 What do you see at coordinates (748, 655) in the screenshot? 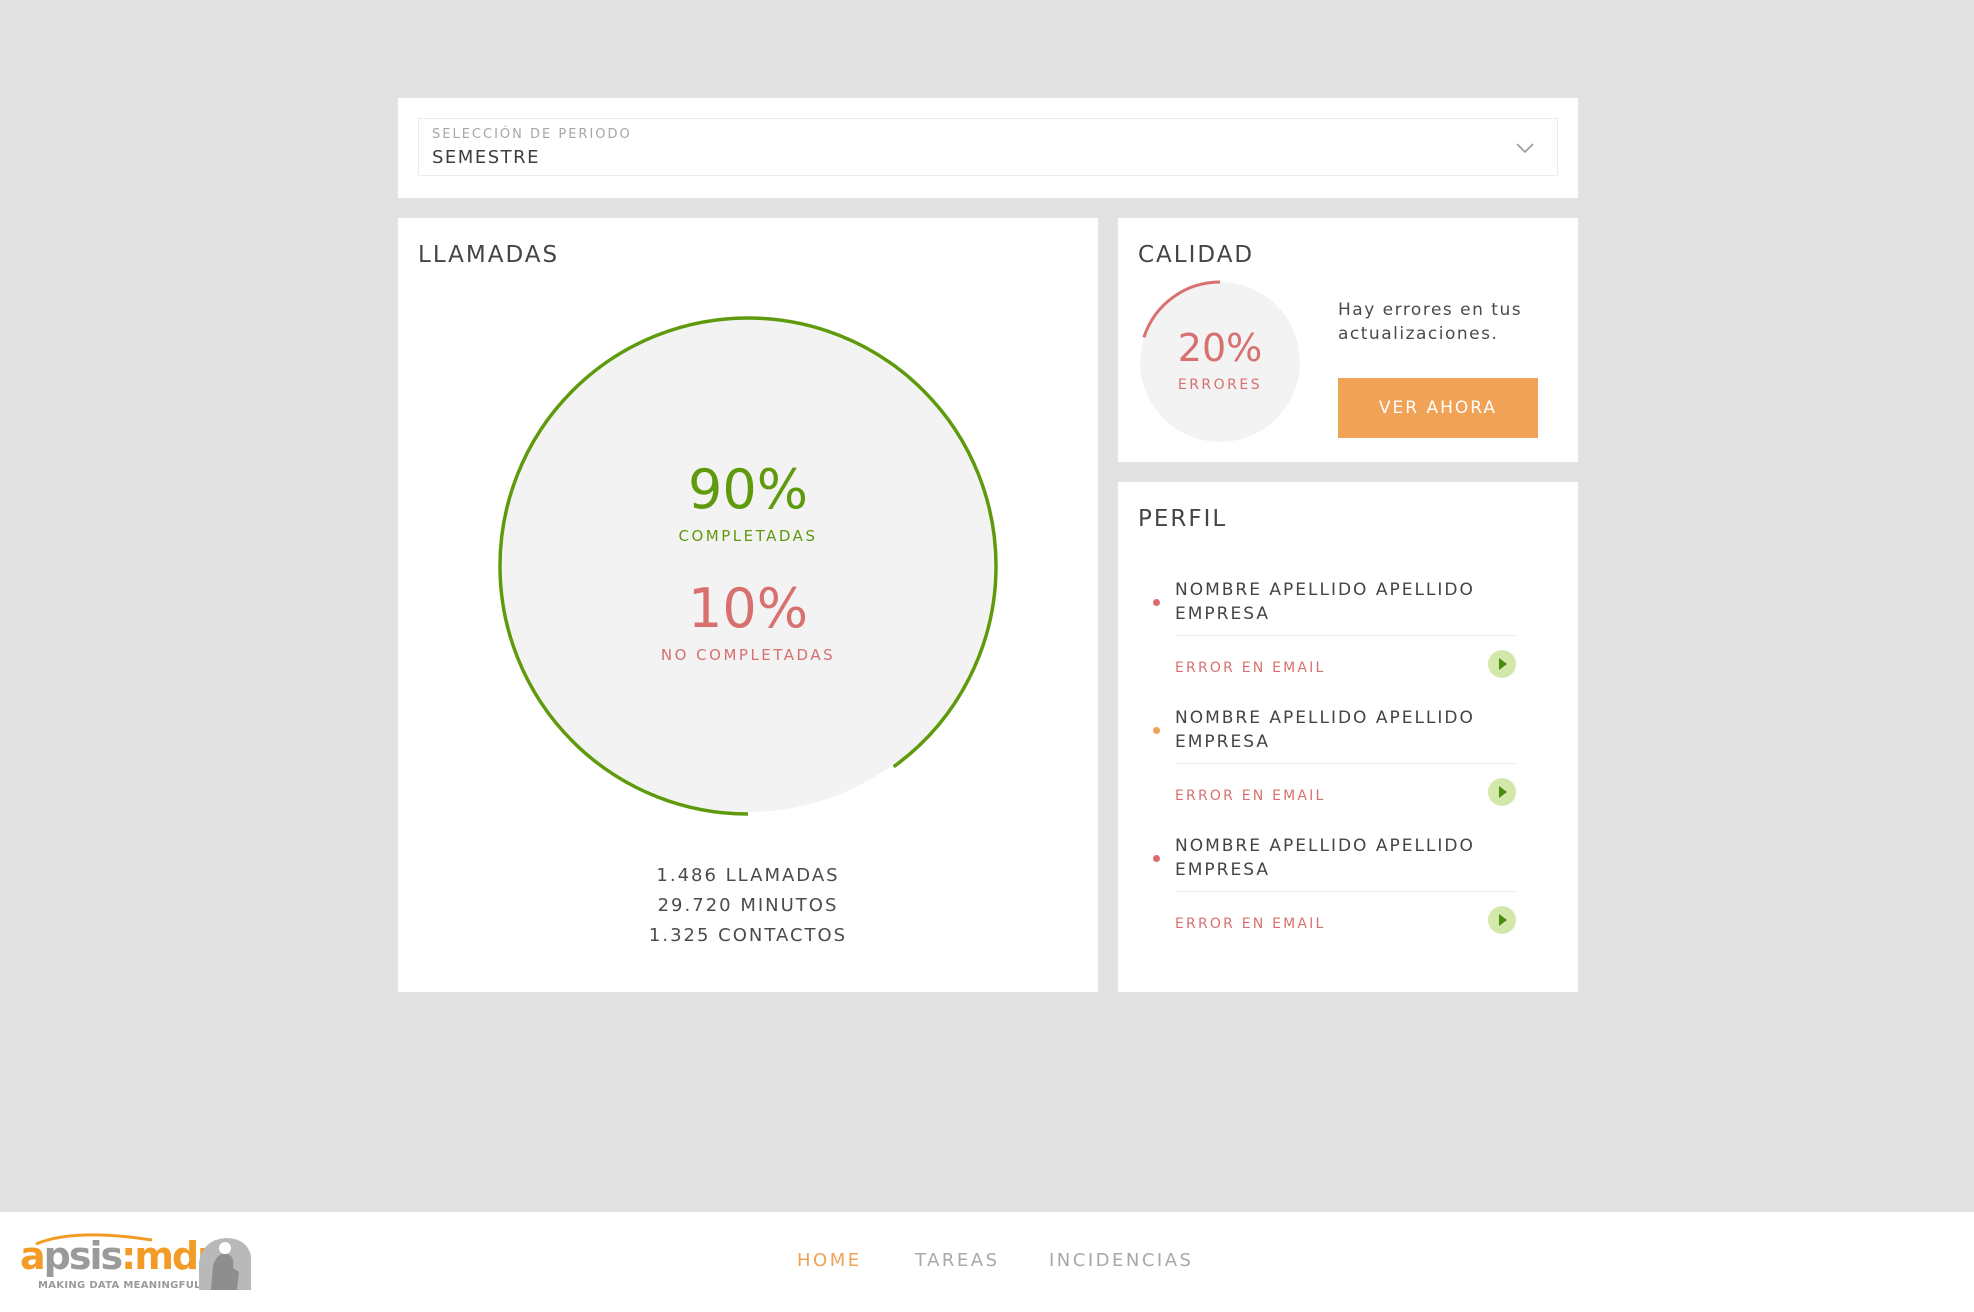
I see `not-completed-label: NO COMPLETADAS` at bounding box center [748, 655].